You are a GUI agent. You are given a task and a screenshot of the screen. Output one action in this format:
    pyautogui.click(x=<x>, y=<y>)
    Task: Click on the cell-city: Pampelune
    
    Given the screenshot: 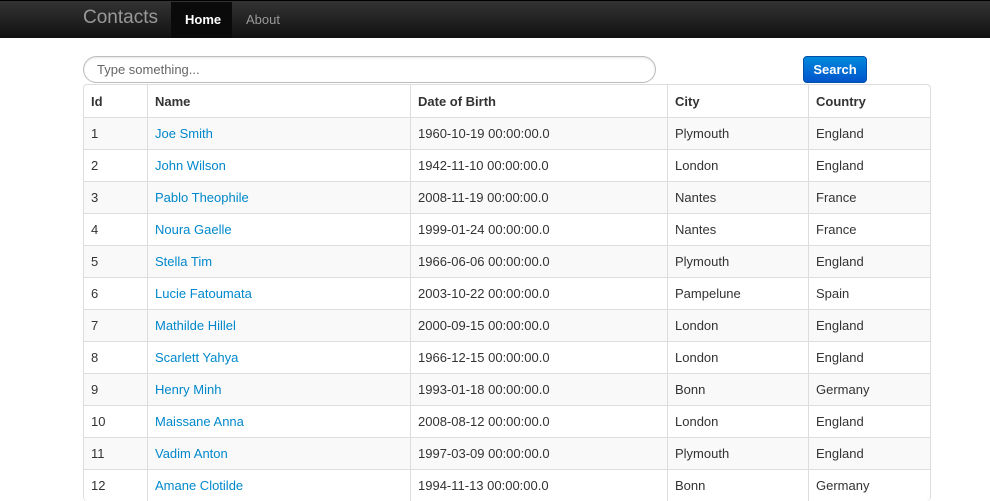 What is the action you would take?
    pyautogui.click(x=737, y=293)
    